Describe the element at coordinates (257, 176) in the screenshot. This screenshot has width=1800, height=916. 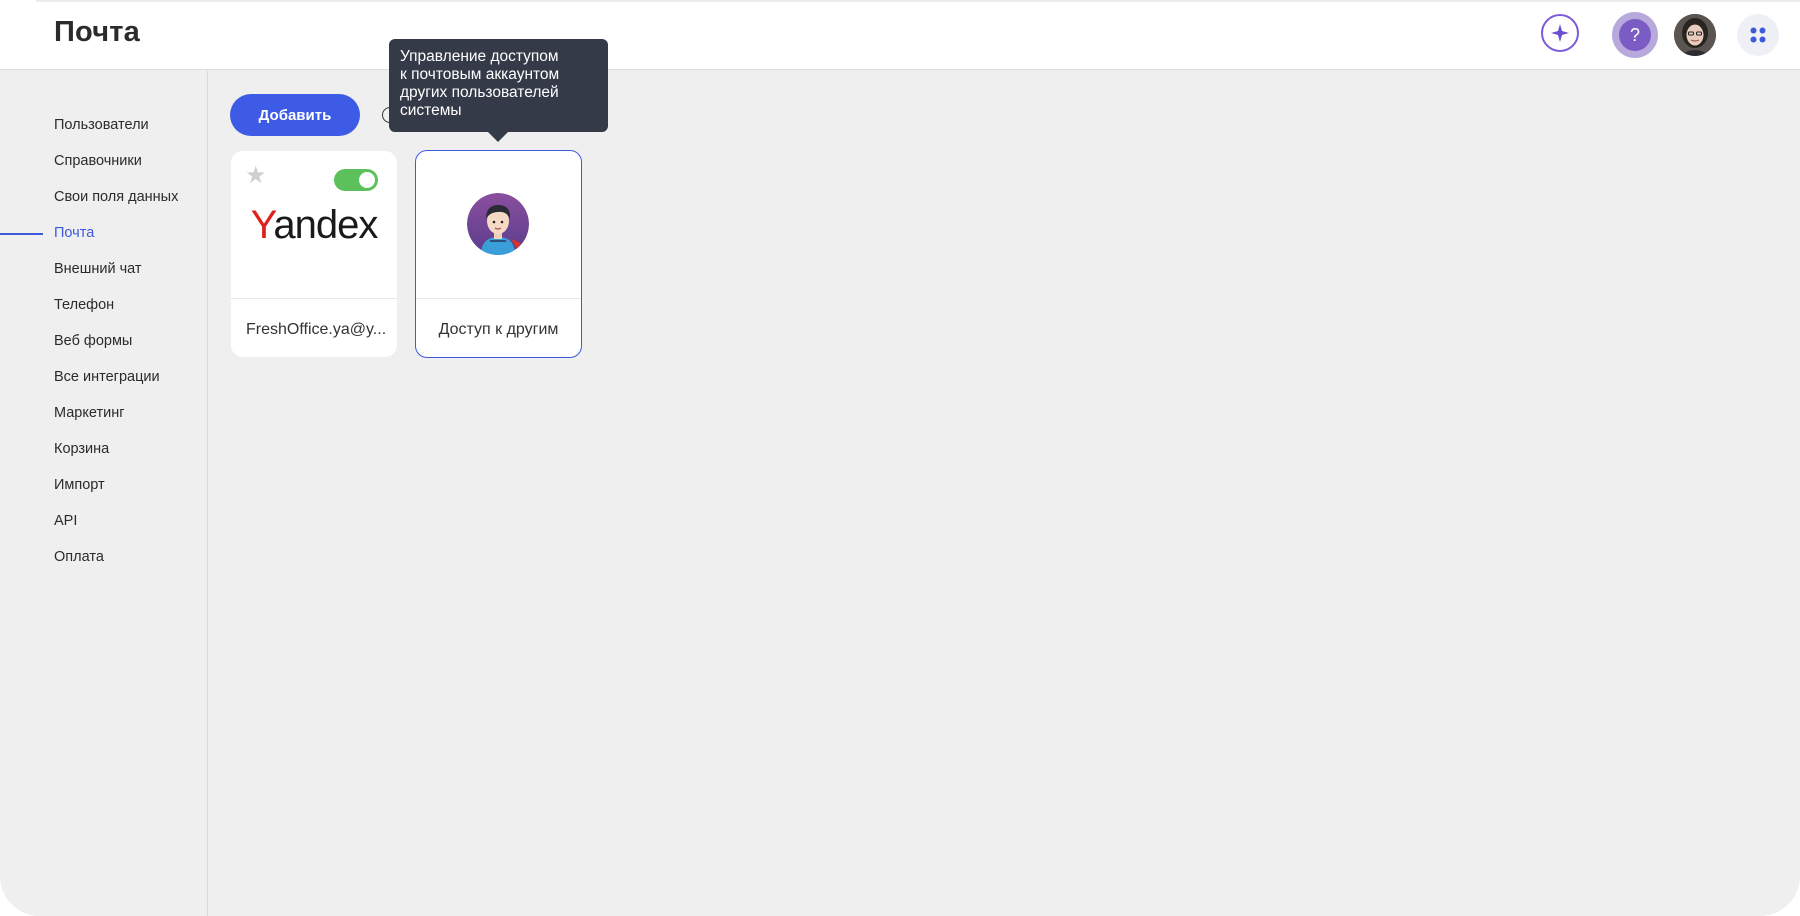
I see `star-icon: ★` at that location.